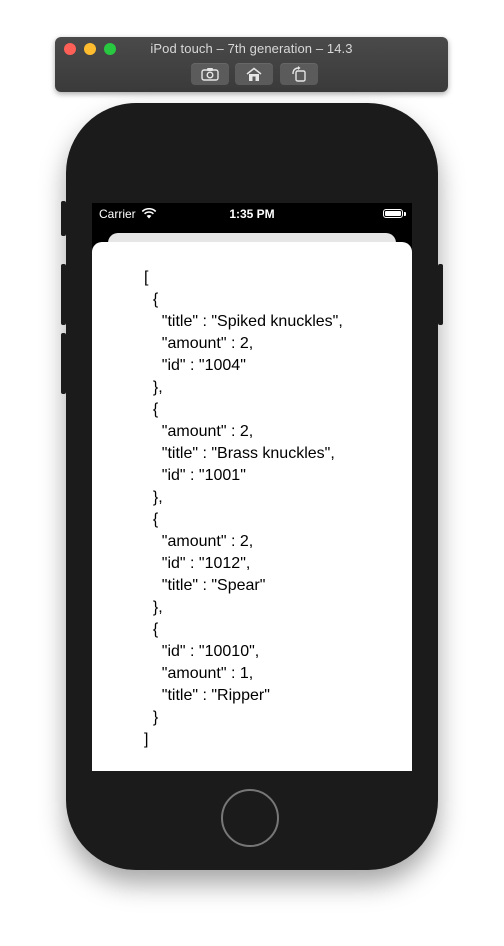 This screenshot has height=946, width=504. Describe the element at coordinates (393, 213) in the screenshot. I see `battery-icon` at that location.